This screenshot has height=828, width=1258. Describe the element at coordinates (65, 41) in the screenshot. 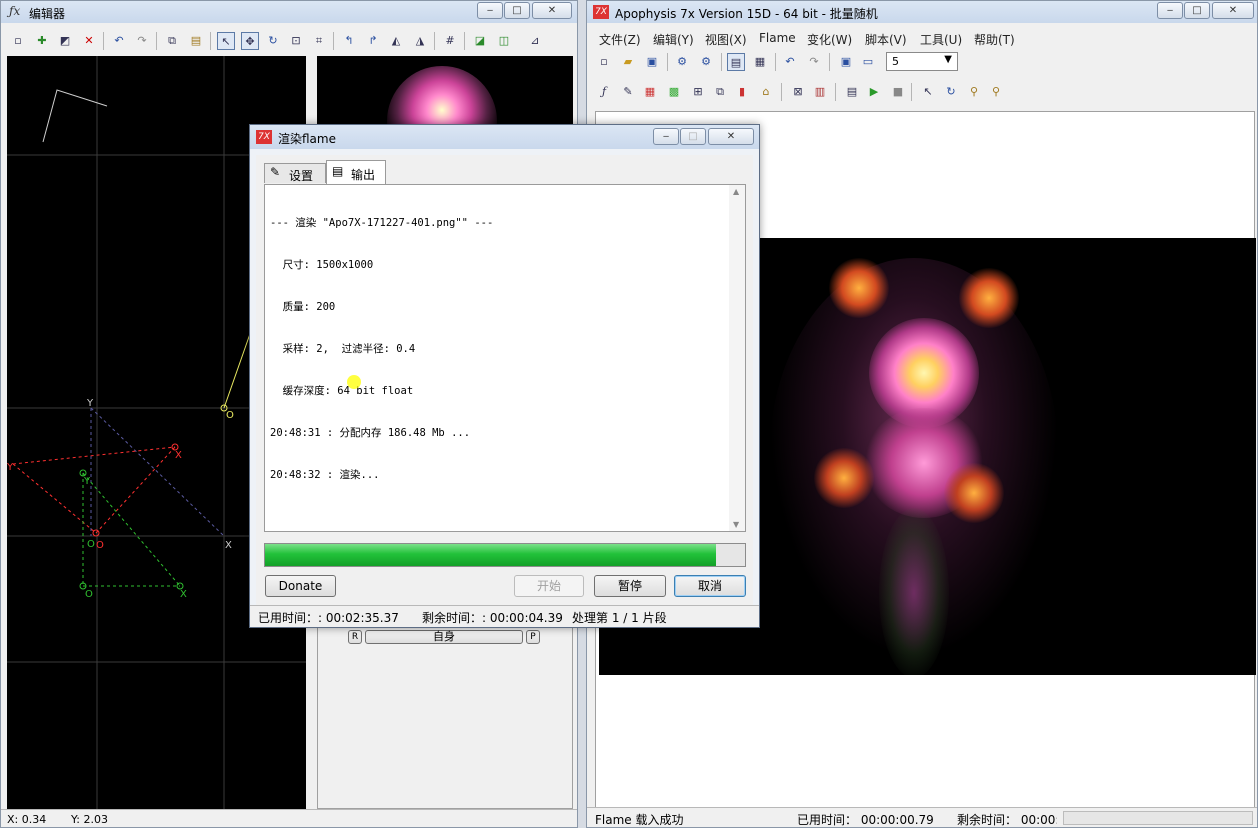

I see `duplicate-transform-icon: ◩` at that location.